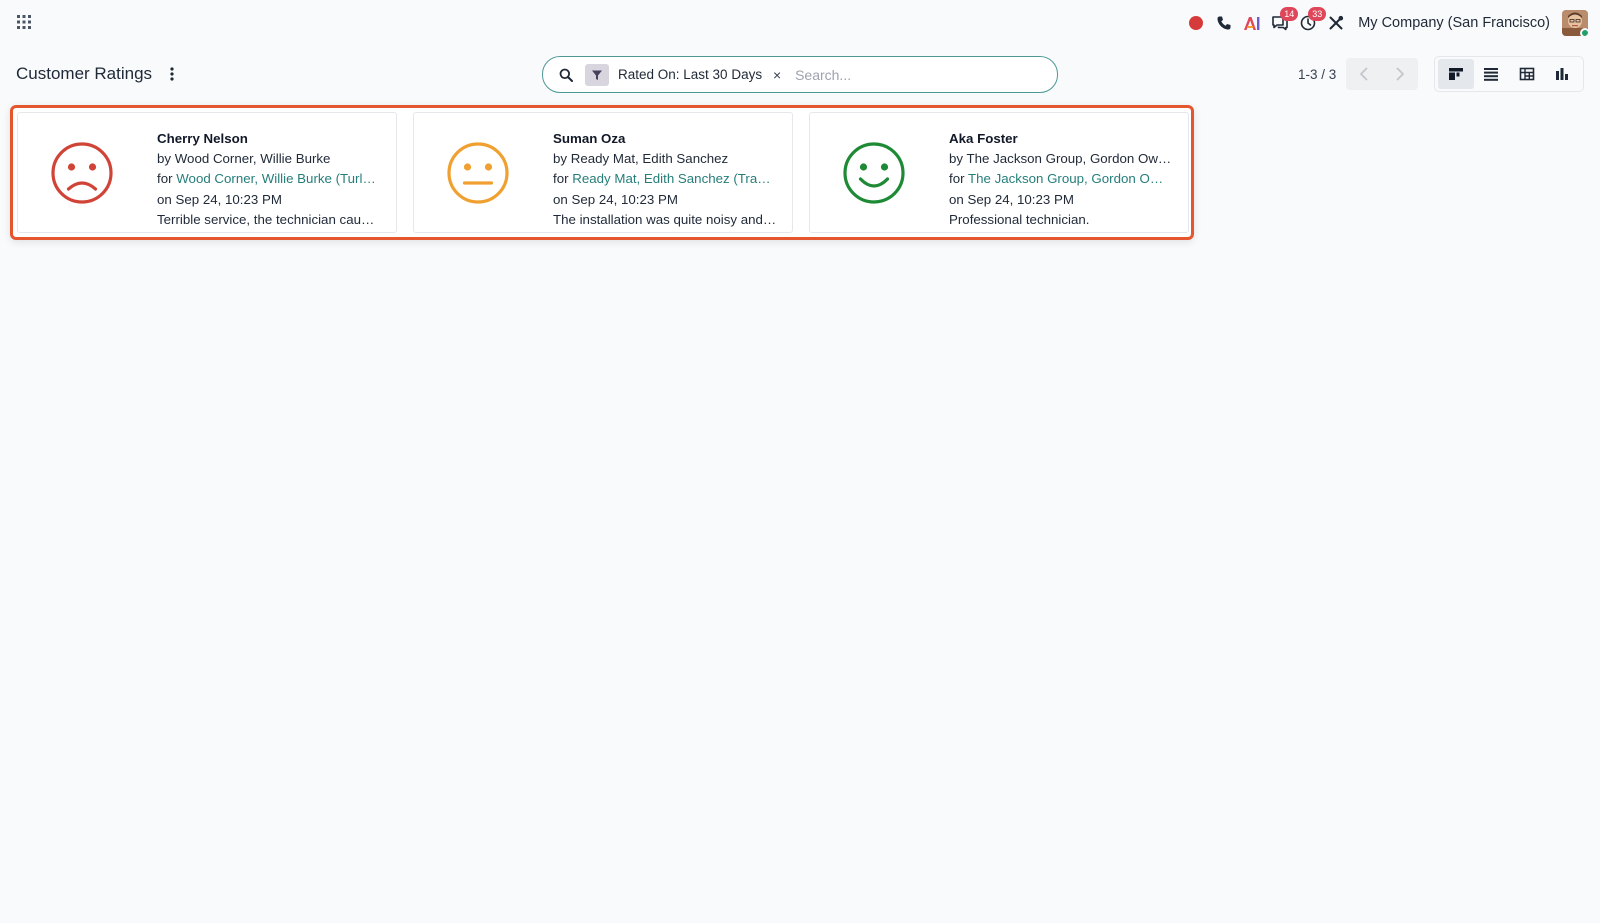 The image size is (1600, 923). What do you see at coordinates (1364, 74) in the screenshot?
I see `pager-previous-chevron-left-icon` at bounding box center [1364, 74].